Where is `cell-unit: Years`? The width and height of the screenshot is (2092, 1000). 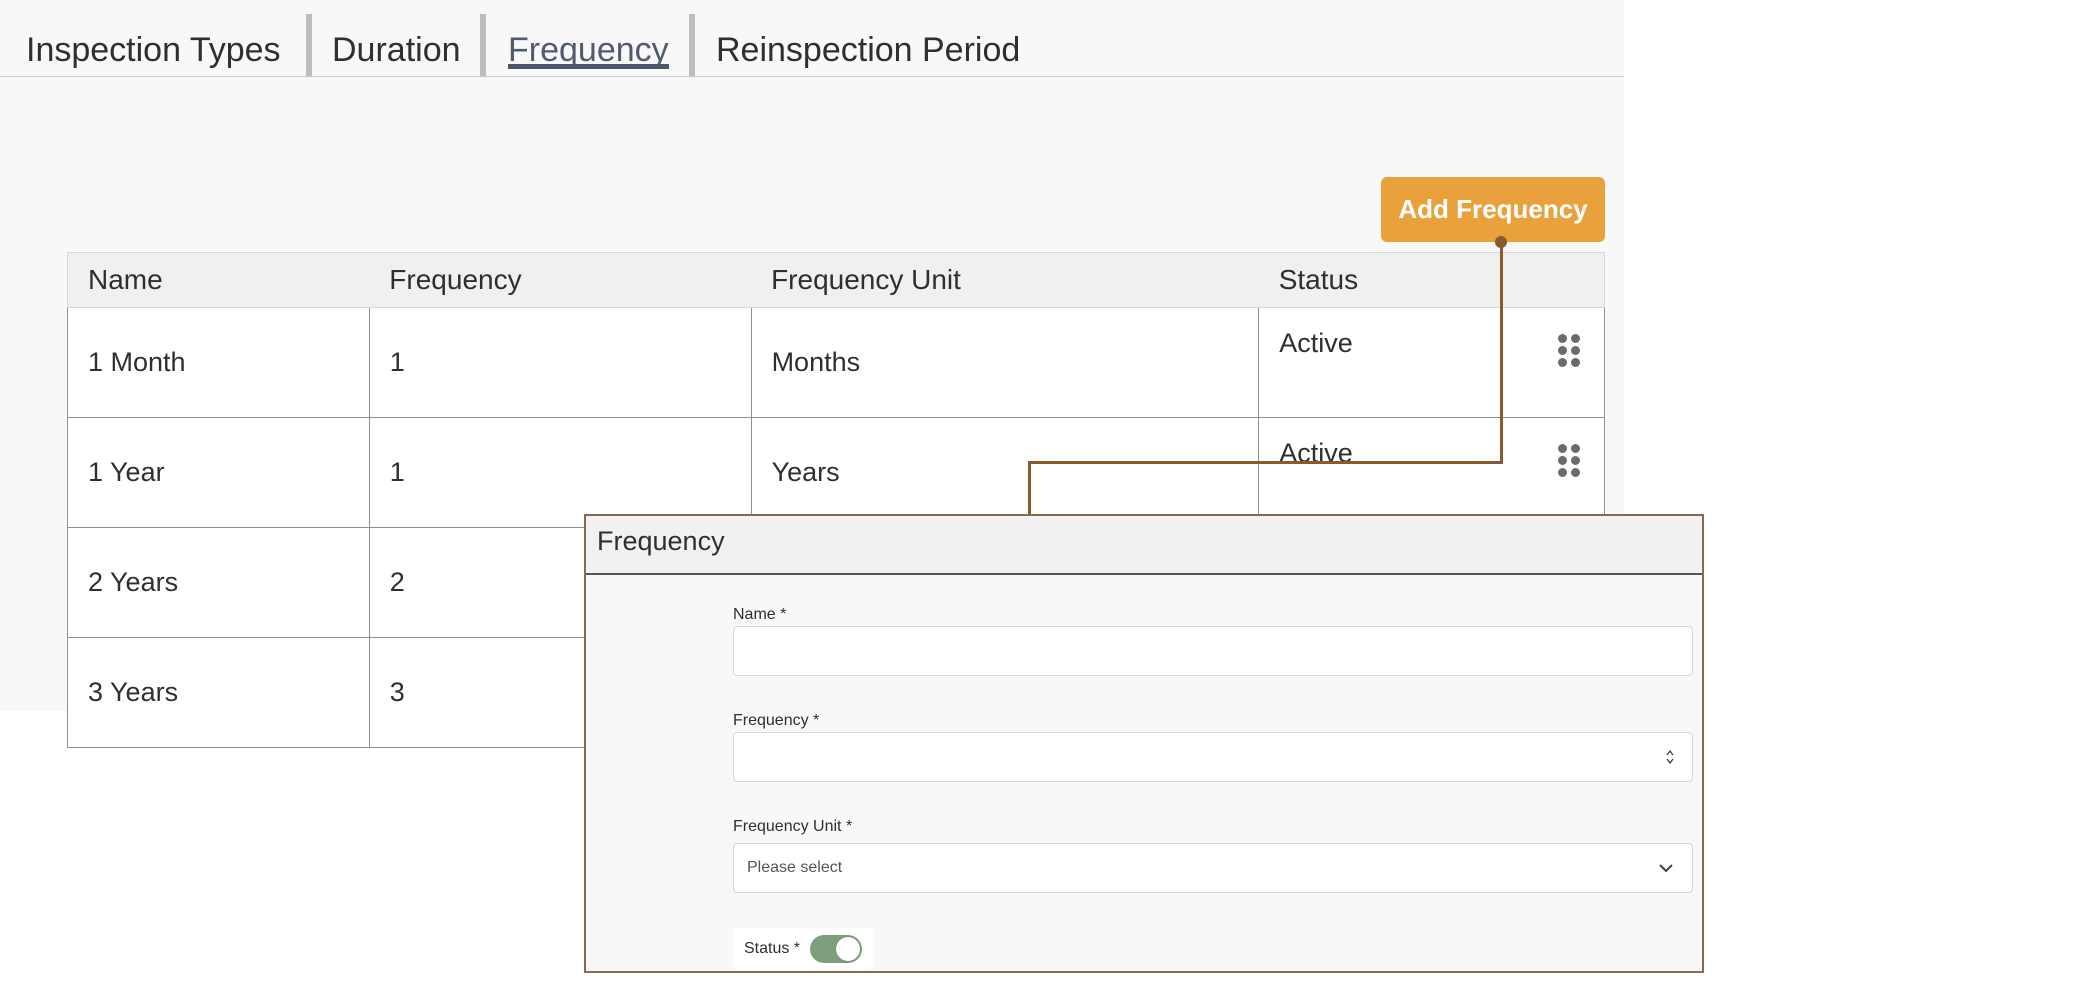 cell-unit: Years is located at coordinates (1005, 472).